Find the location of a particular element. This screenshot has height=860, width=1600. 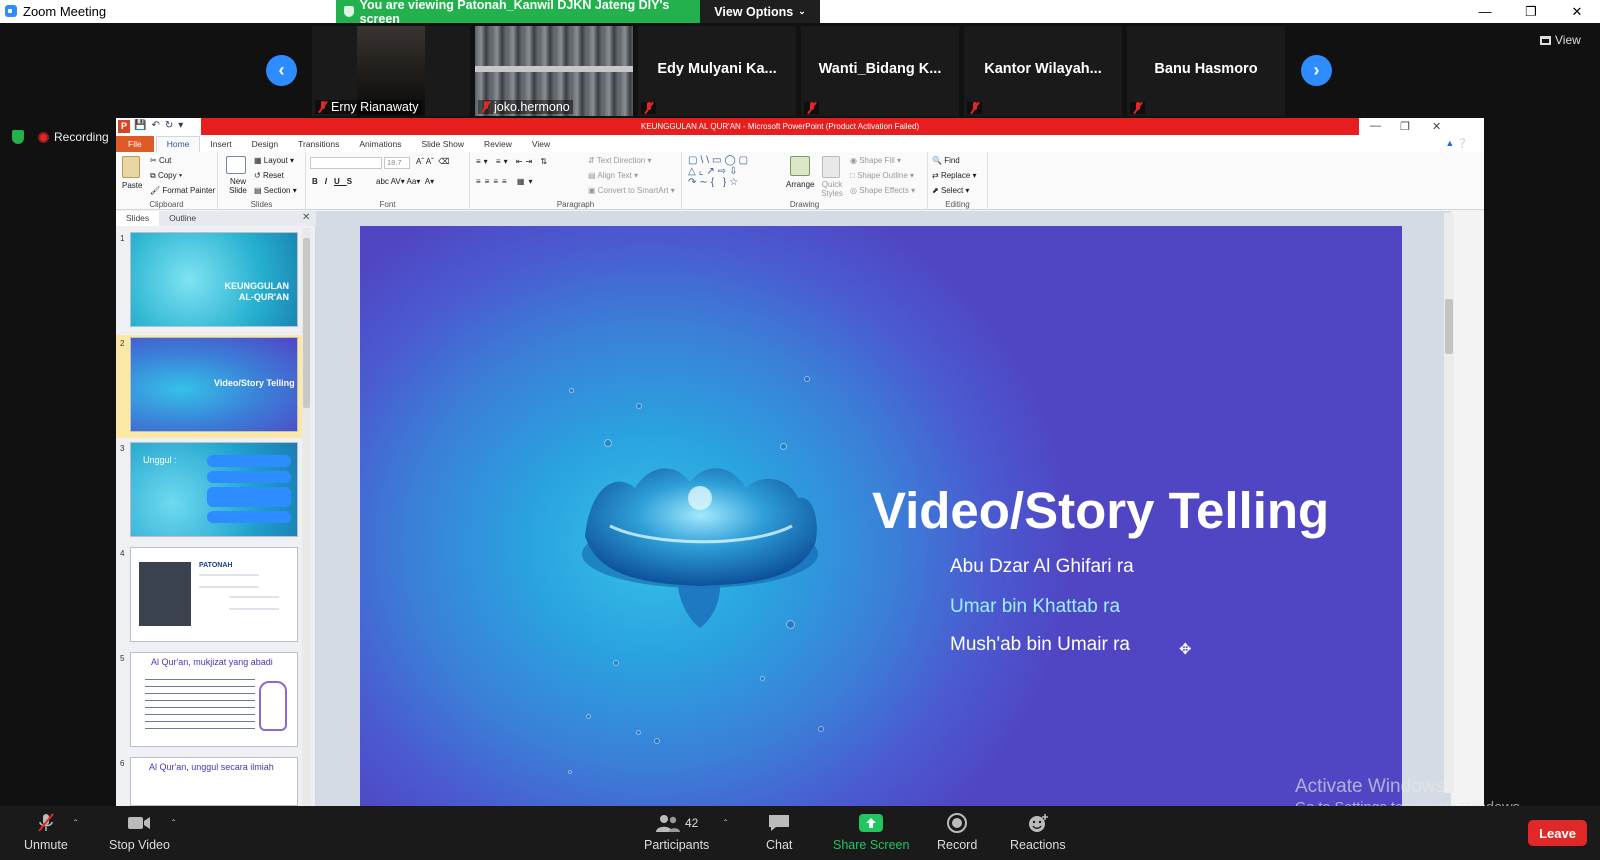

slide-thumbnail: Unggul : is located at coordinates (214, 489).